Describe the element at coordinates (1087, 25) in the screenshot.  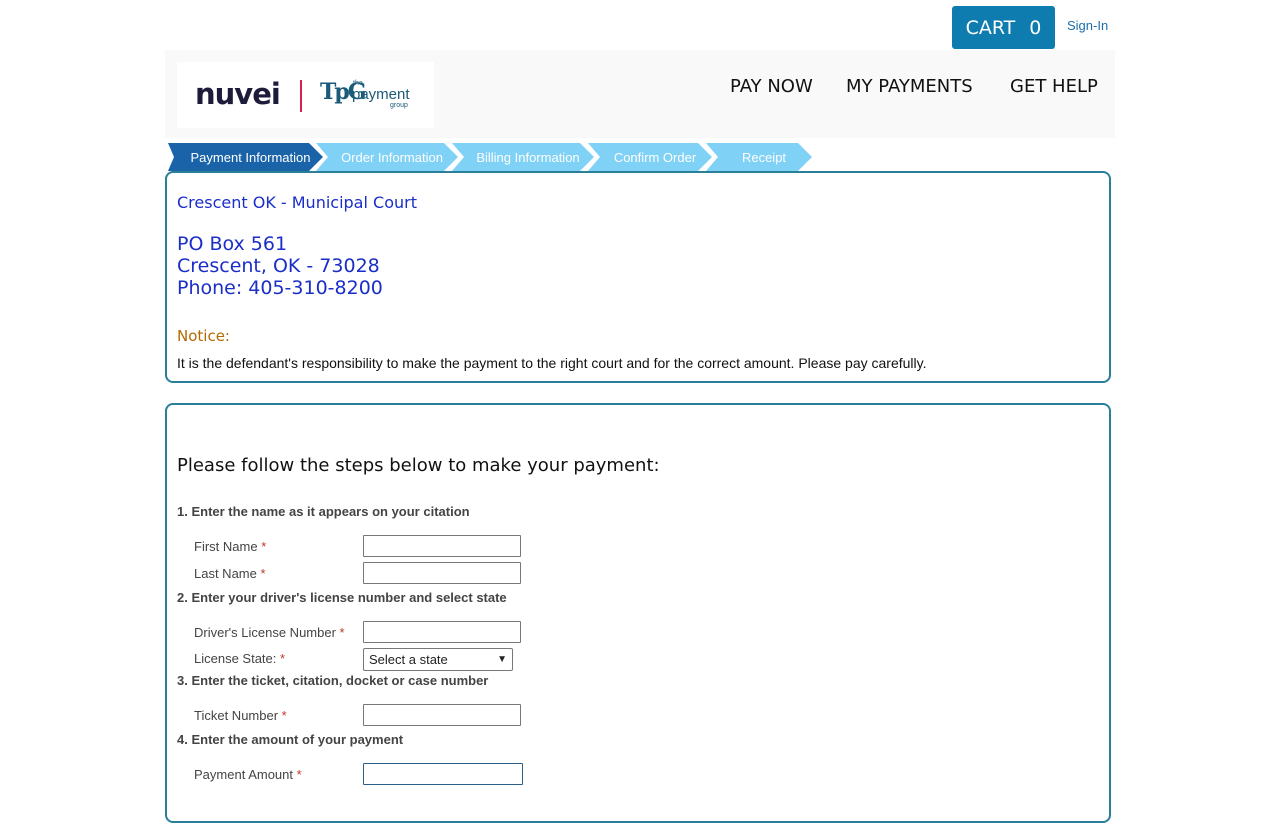
I see `sign-in-link: Sign-In` at that location.